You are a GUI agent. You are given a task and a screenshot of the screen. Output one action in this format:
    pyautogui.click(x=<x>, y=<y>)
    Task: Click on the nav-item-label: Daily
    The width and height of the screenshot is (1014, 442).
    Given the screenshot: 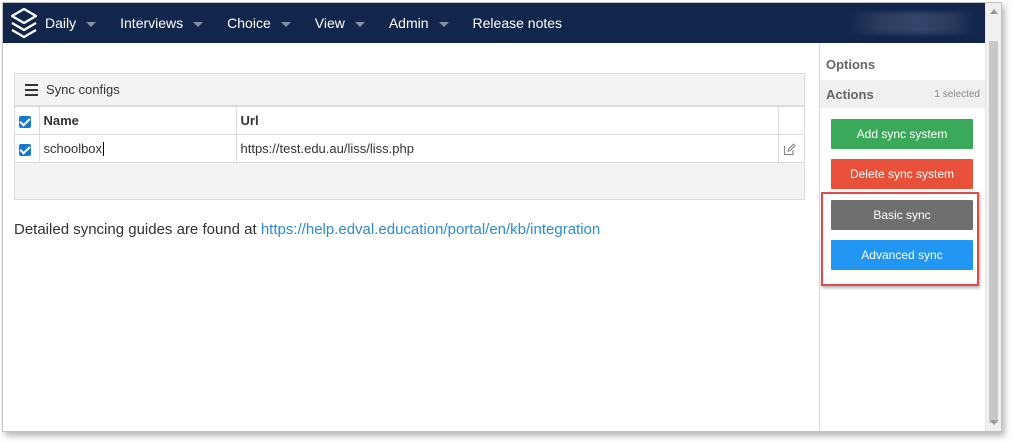 What is the action you would take?
    pyautogui.click(x=61, y=23)
    